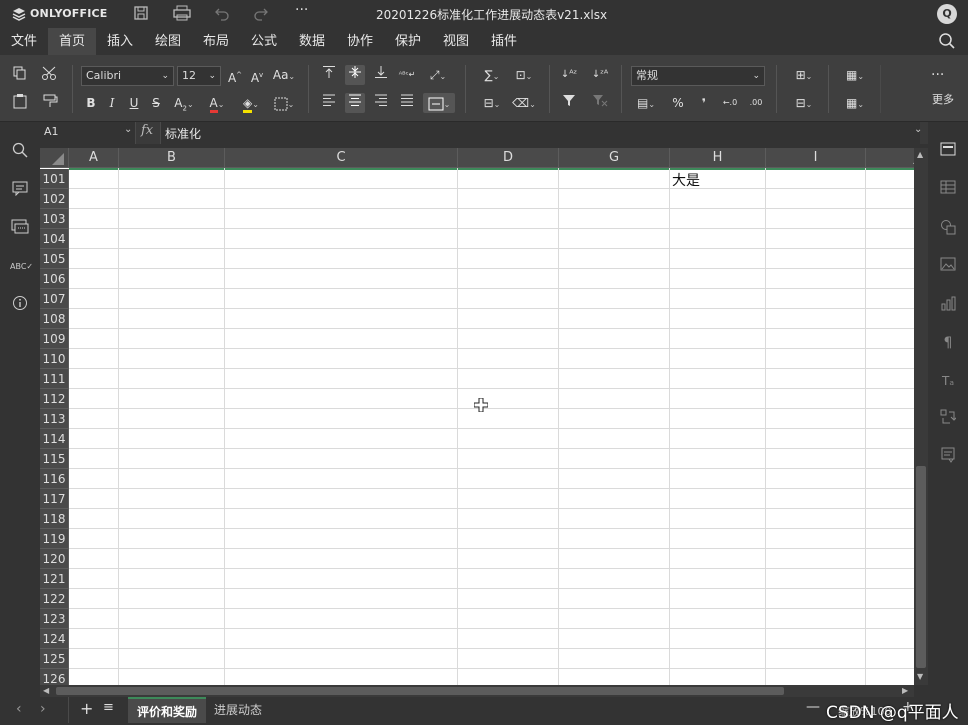 Image resolution: width=968 pixels, height=725 pixels. Describe the element at coordinates (251, 103) in the screenshot. I see `fill-color-icon: ◈⌄` at that location.